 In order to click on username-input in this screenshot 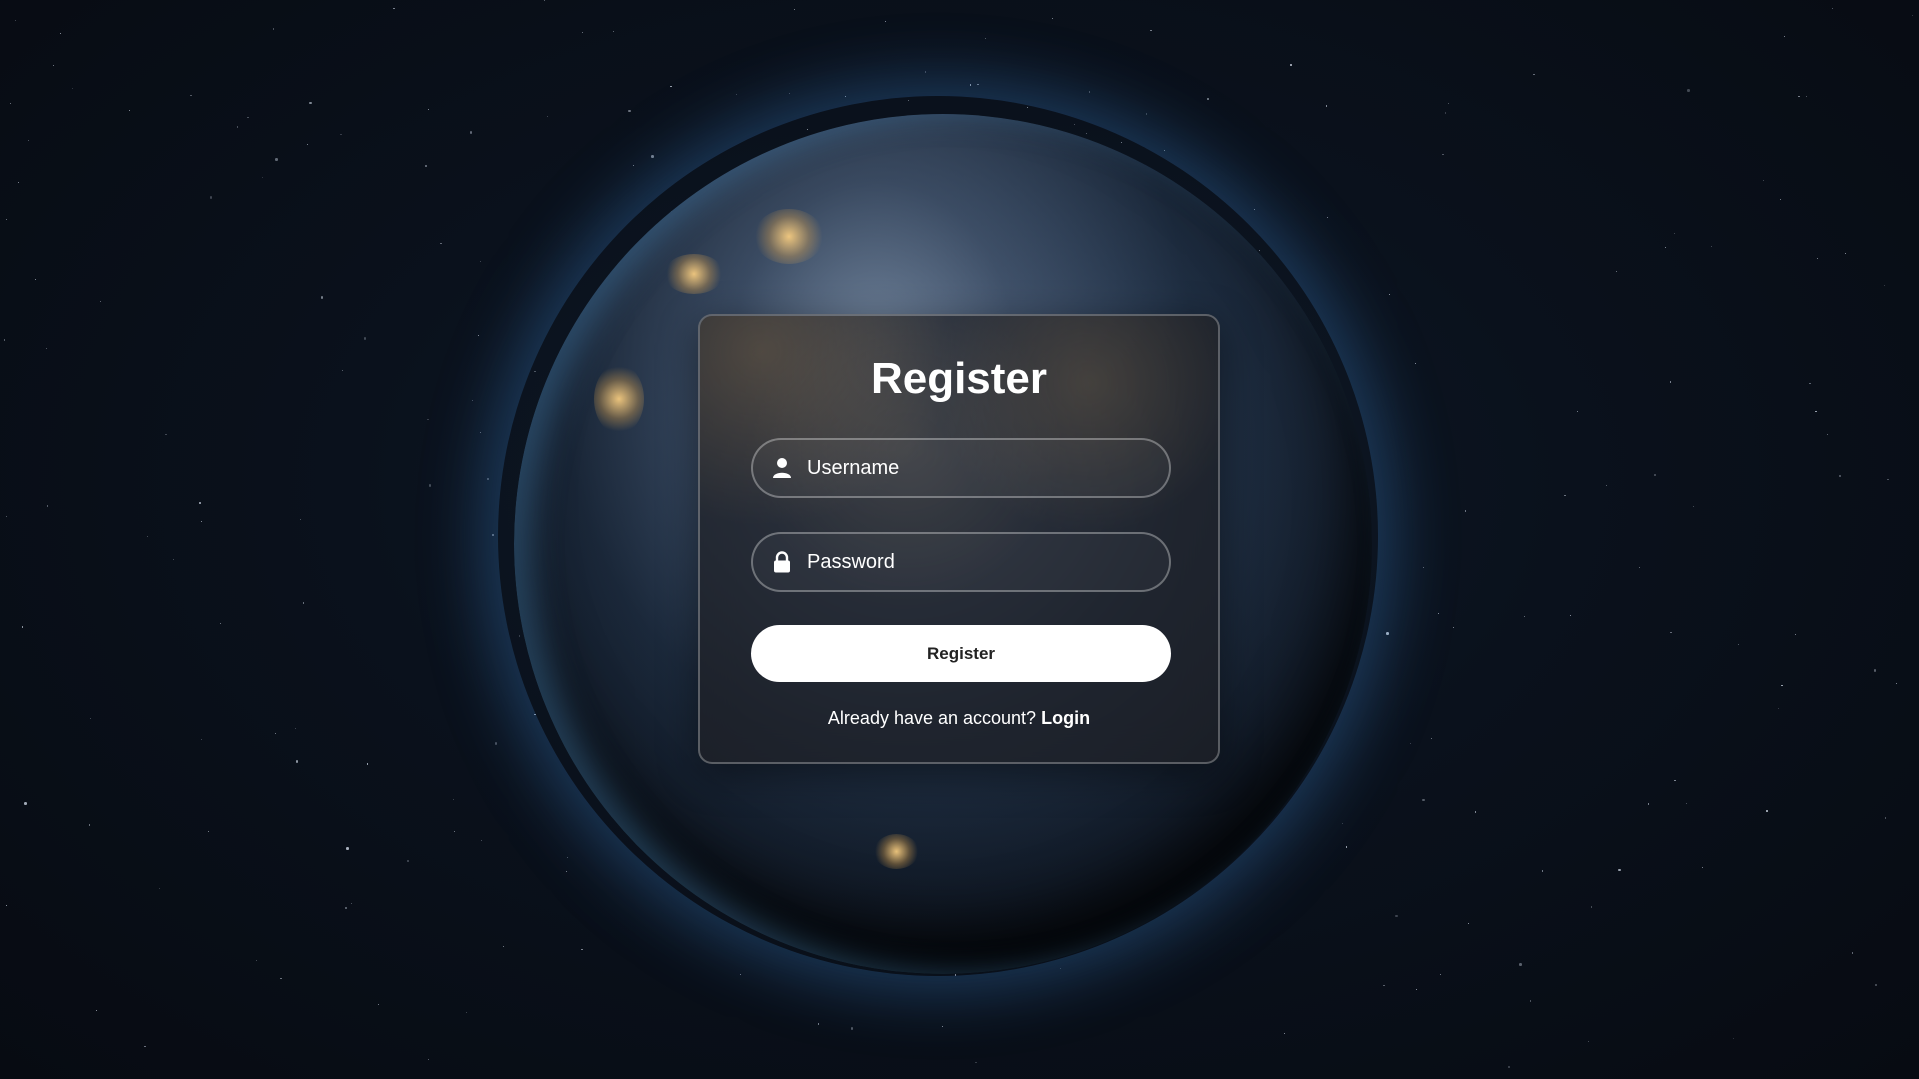, I will do `click(977, 468)`.